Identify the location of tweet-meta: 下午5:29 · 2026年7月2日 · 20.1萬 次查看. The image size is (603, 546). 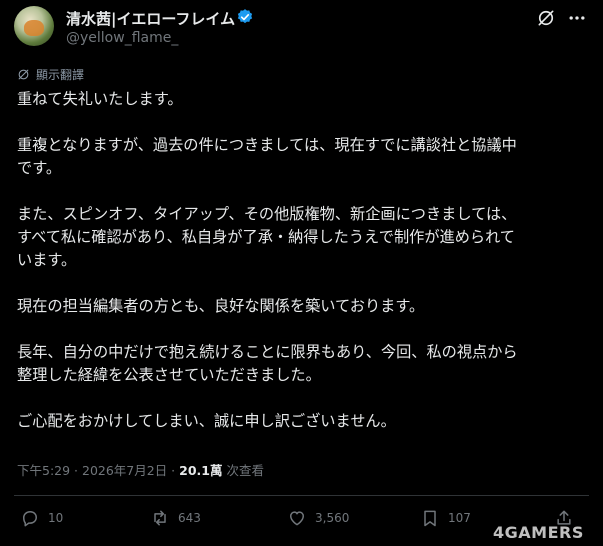
(140, 469).